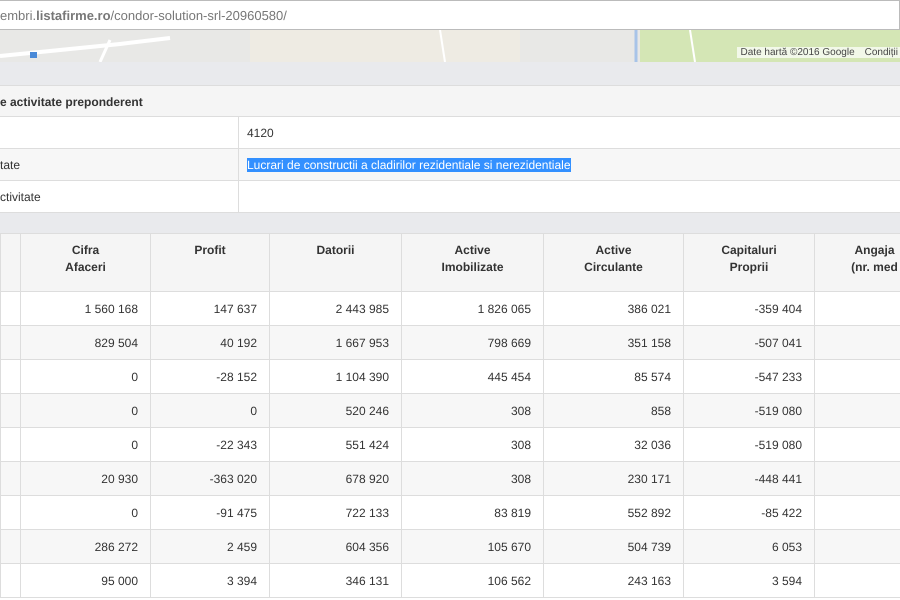  I want to click on column-header: Profit, so click(210, 250).